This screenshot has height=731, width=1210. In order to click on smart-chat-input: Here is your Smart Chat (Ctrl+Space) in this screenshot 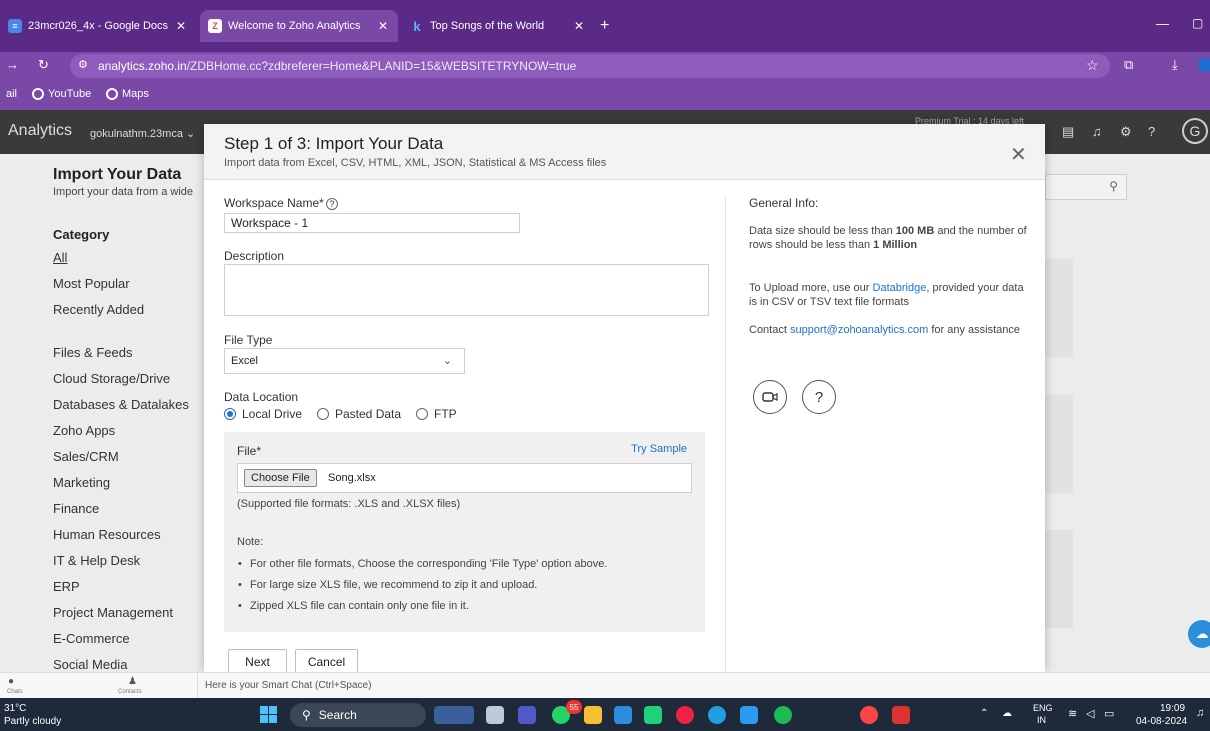, I will do `click(288, 685)`.